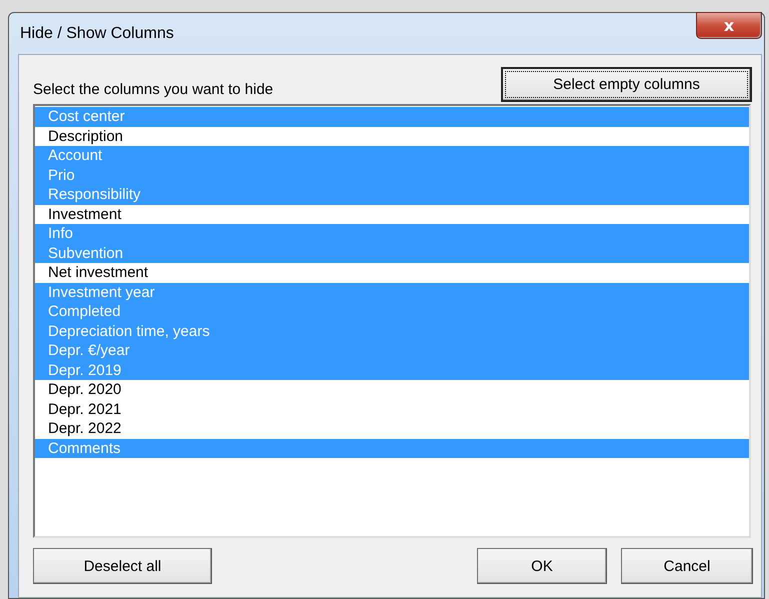 The image size is (769, 599). Describe the element at coordinates (392, 136) in the screenshot. I see `column-list-item: Description` at that location.